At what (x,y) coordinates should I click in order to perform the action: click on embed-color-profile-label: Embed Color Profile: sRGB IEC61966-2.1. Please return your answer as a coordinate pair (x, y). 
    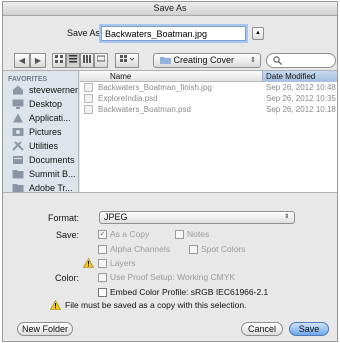
    Looking at the image, I should click on (189, 292).